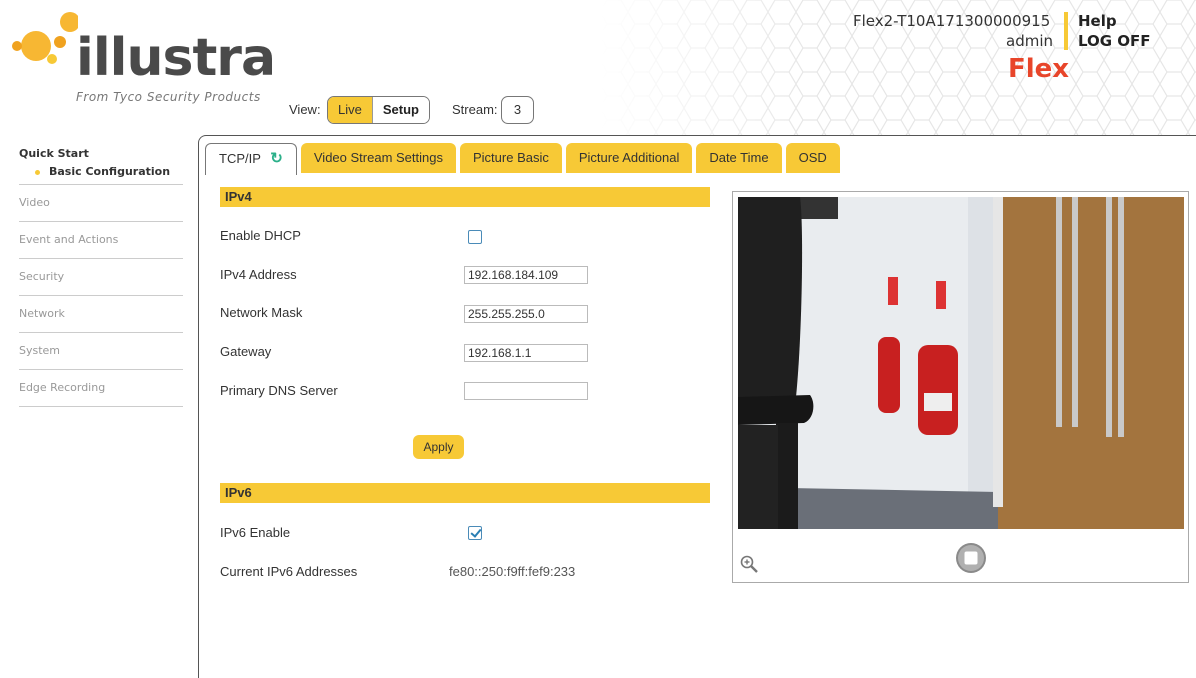 The height and width of the screenshot is (678, 1196). Describe the element at coordinates (475, 533) in the screenshot. I see `ipv6-enable-checkbox` at that location.